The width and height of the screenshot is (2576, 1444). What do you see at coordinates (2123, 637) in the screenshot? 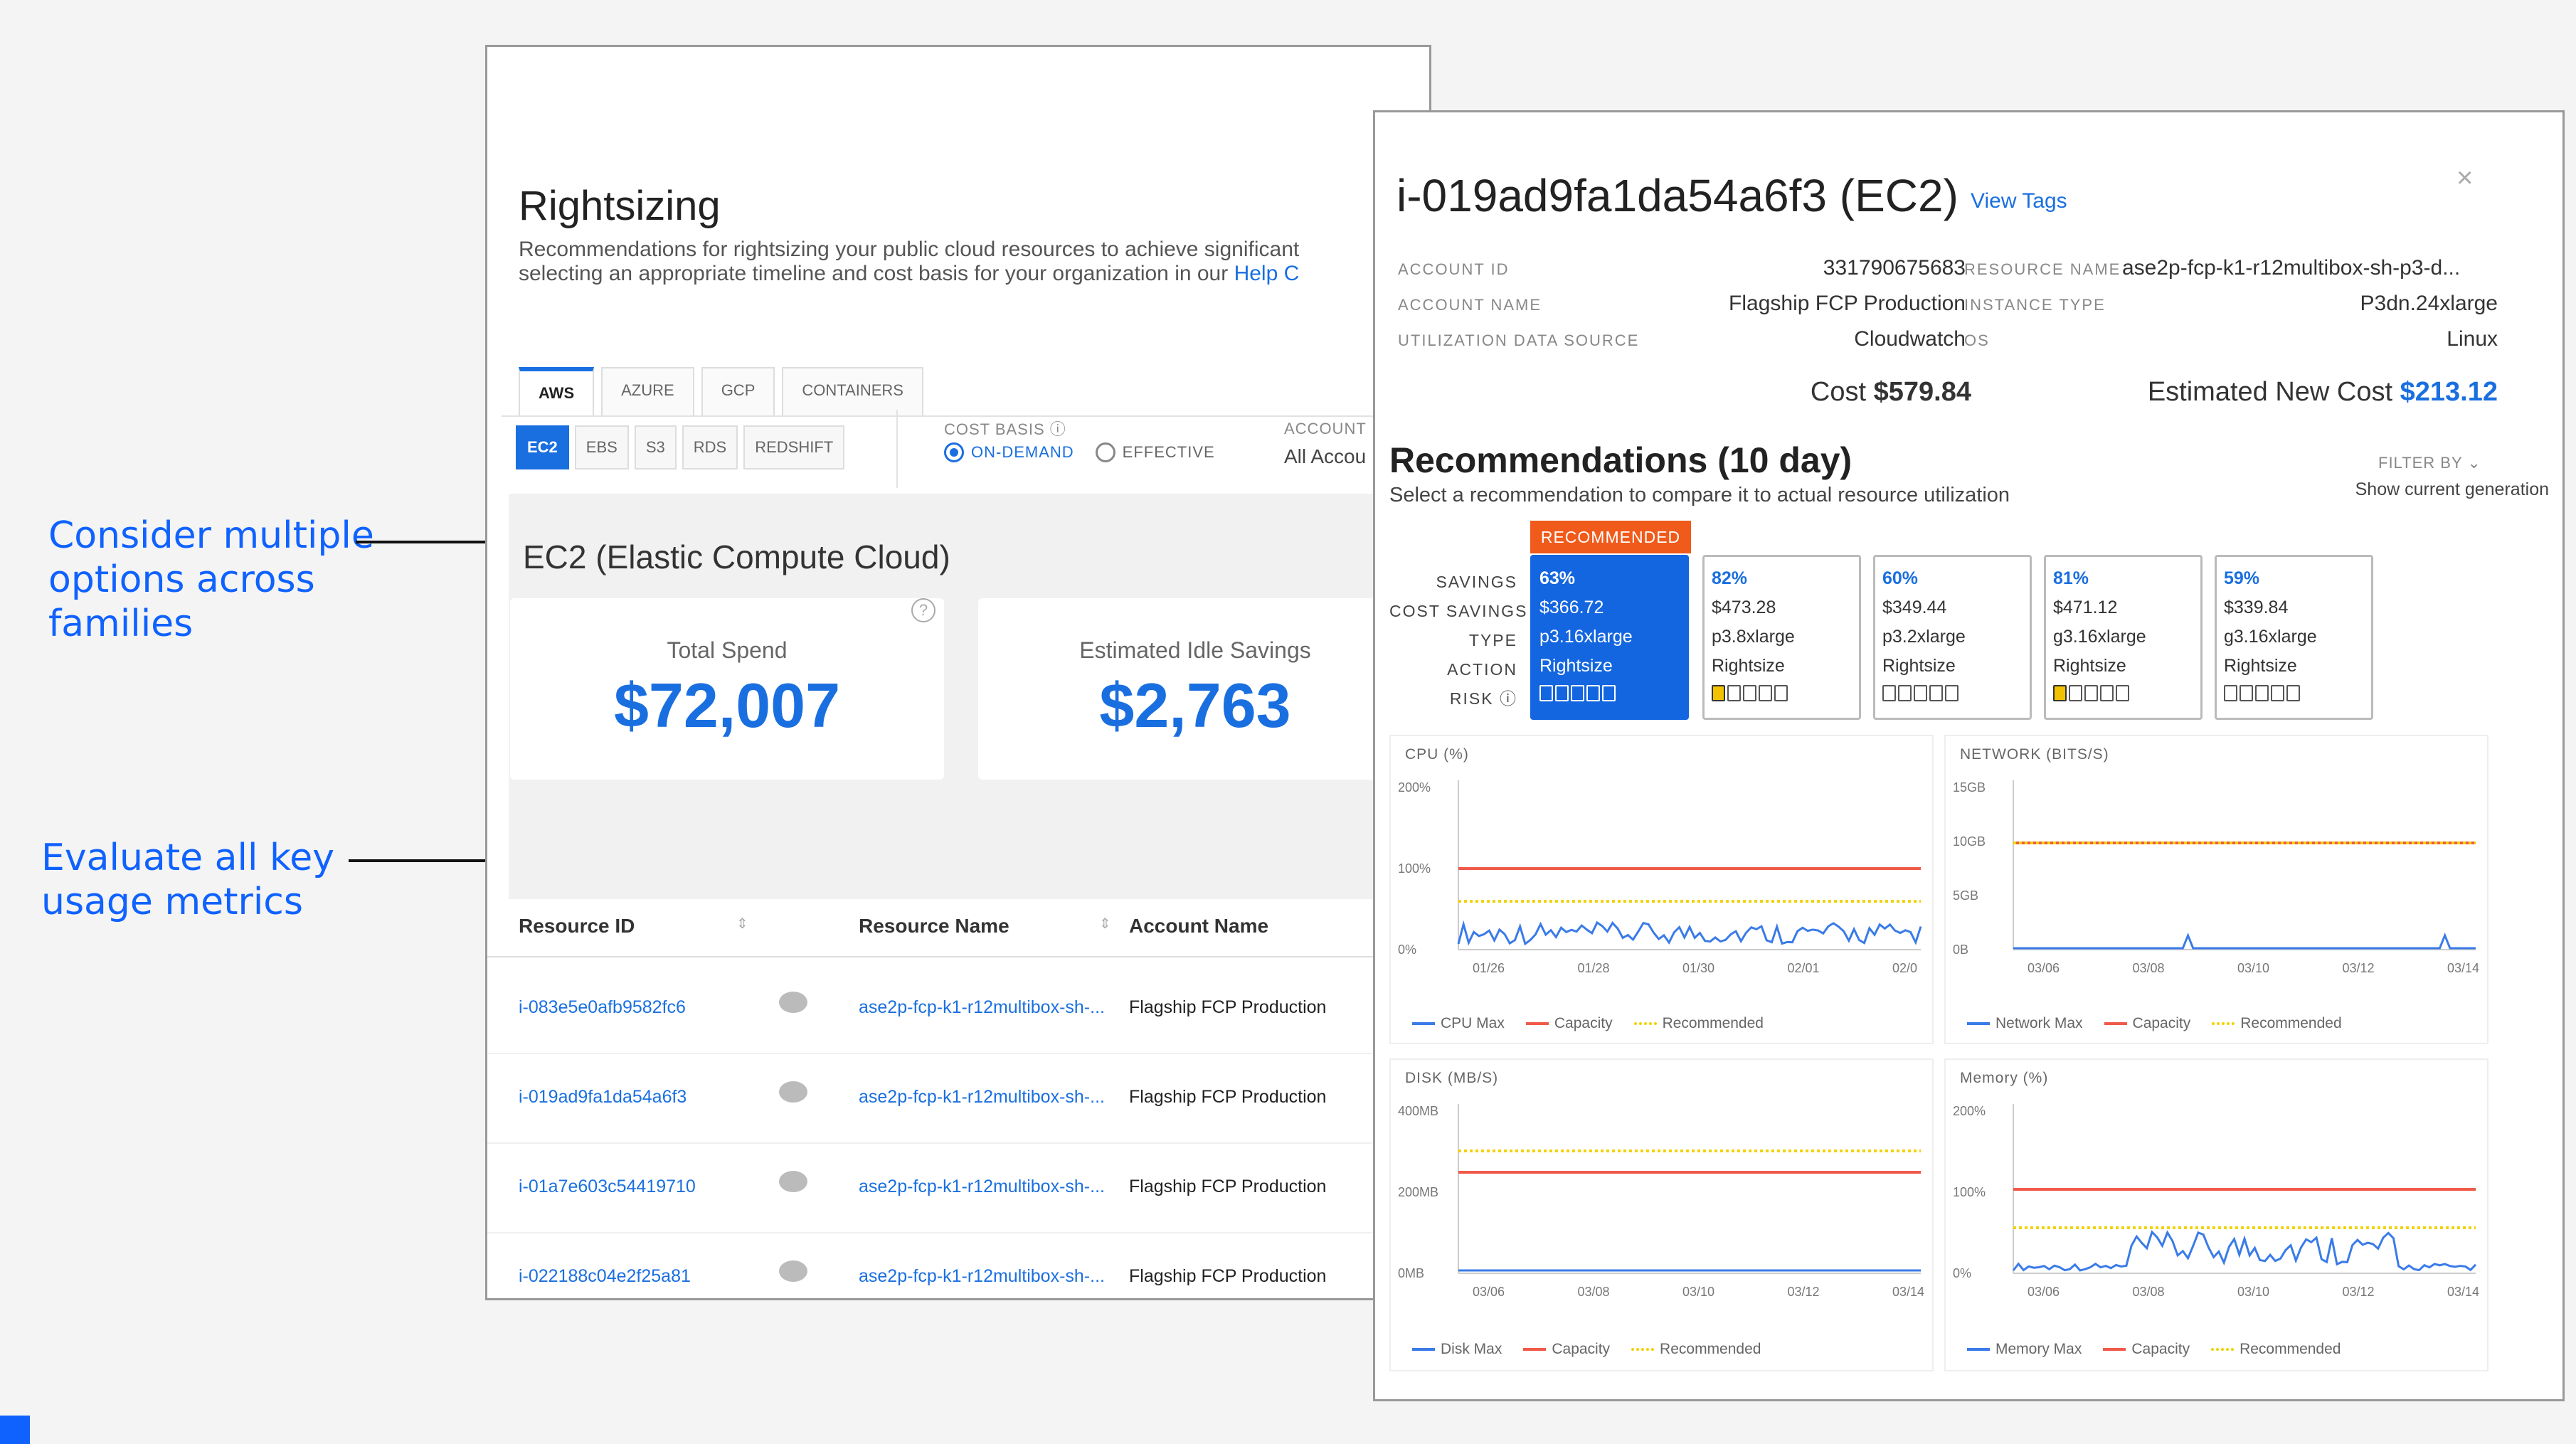
I see `recommendation-card: 81% $471.12 g3.16xlarge Rightsize` at bounding box center [2123, 637].